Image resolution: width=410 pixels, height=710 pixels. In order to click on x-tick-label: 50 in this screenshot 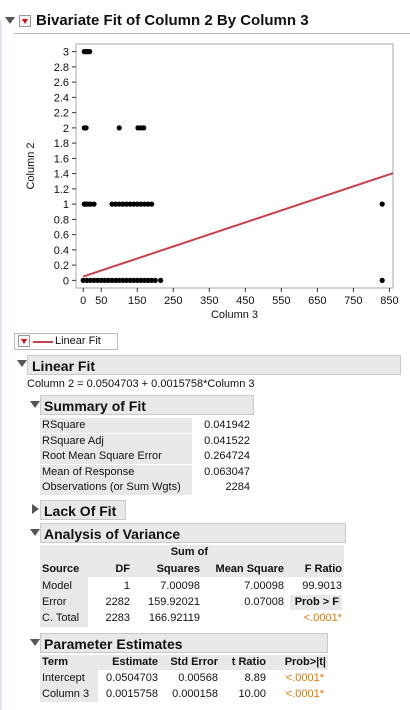, I will do `click(101, 301)`.